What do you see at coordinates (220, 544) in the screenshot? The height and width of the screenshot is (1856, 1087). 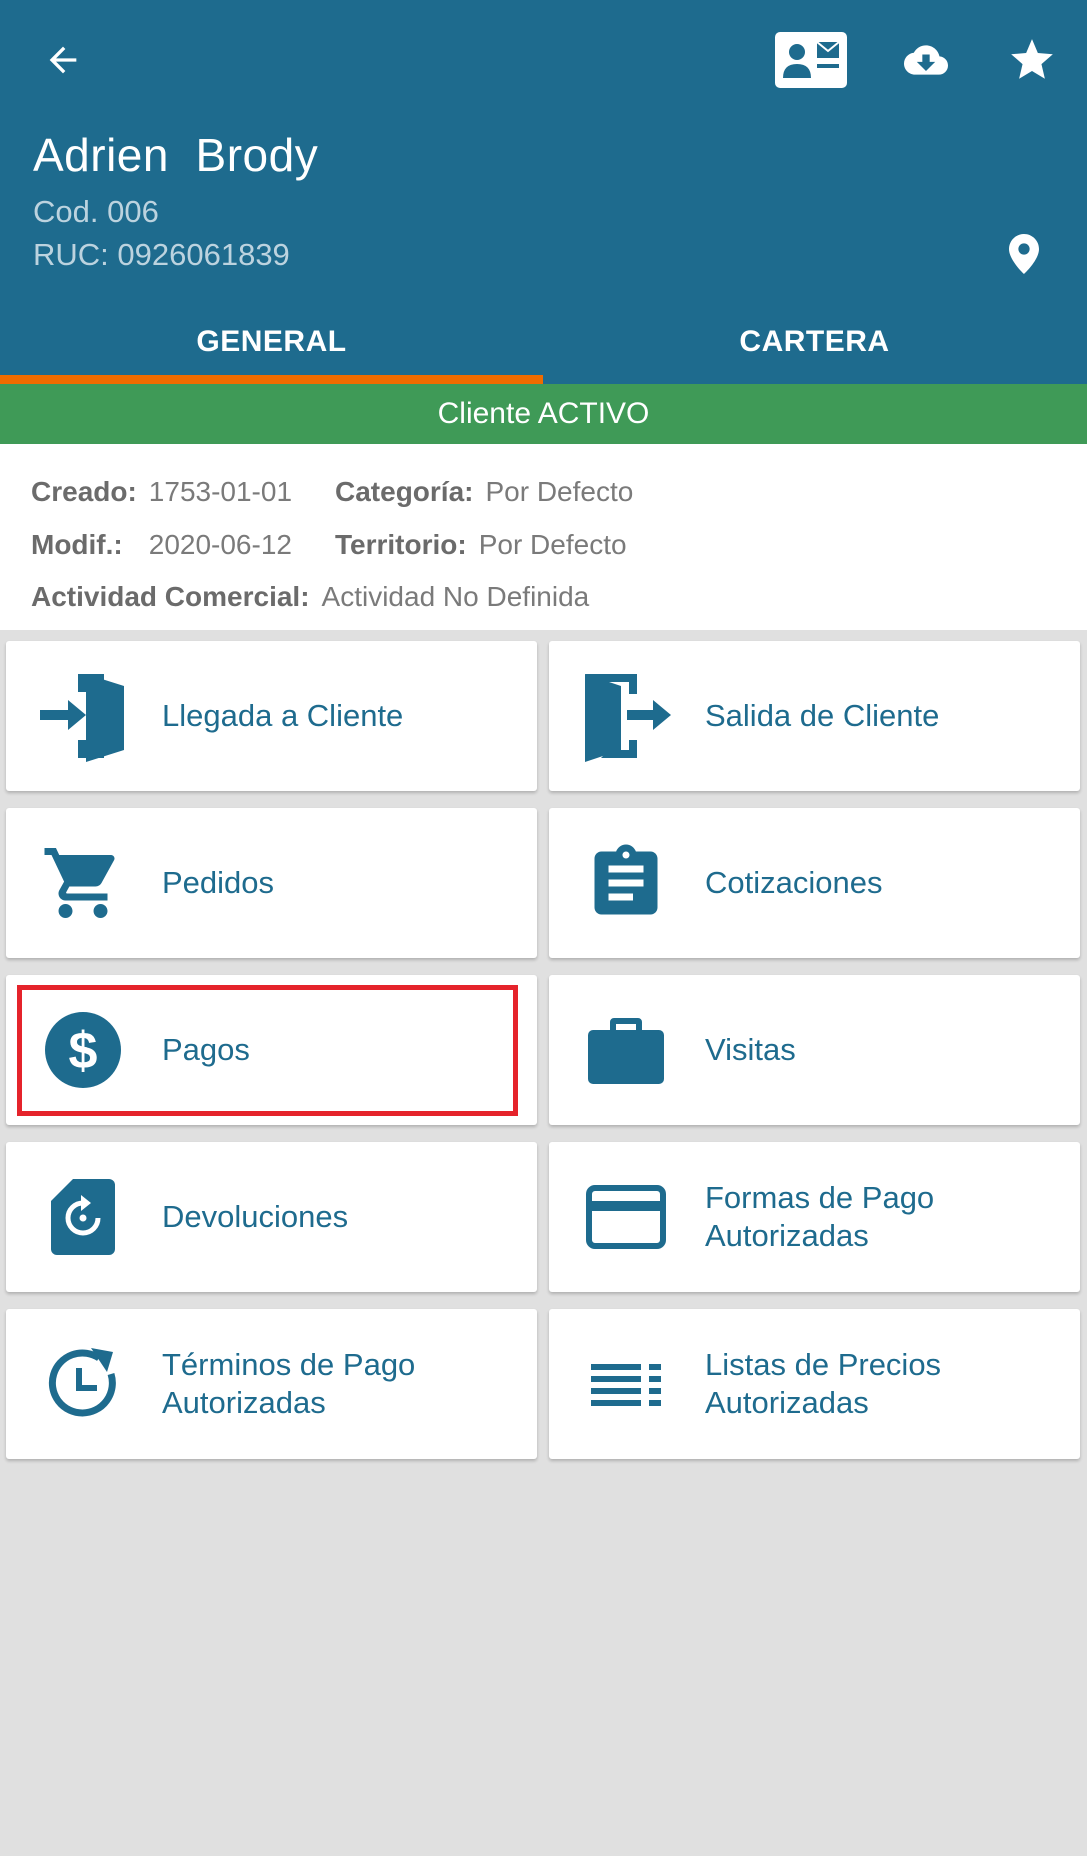 I see `modified-value: 2020-06-12` at bounding box center [220, 544].